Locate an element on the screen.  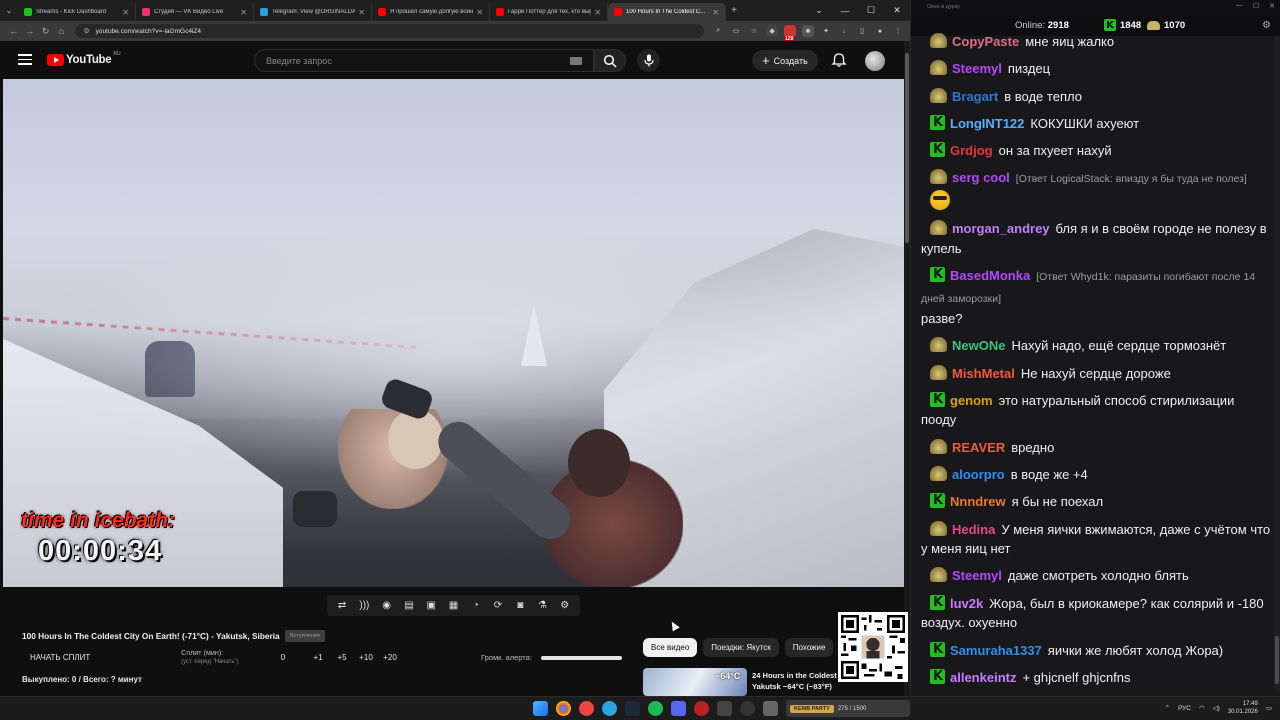
watch-icon: ◉ is located at coordinates (387, 606).